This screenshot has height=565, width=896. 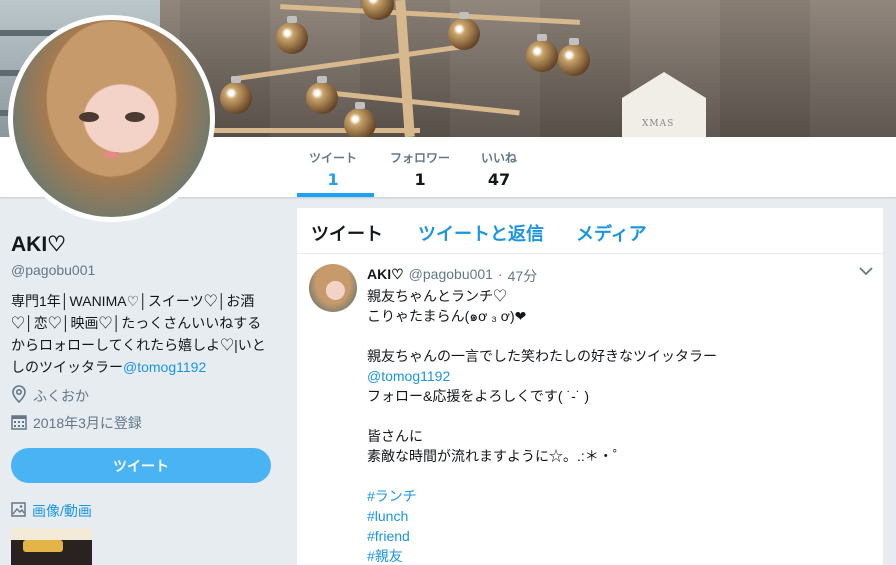 What do you see at coordinates (499, 158) in the screenshot?
I see `stat-label: いいね` at bounding box center [499, 158].